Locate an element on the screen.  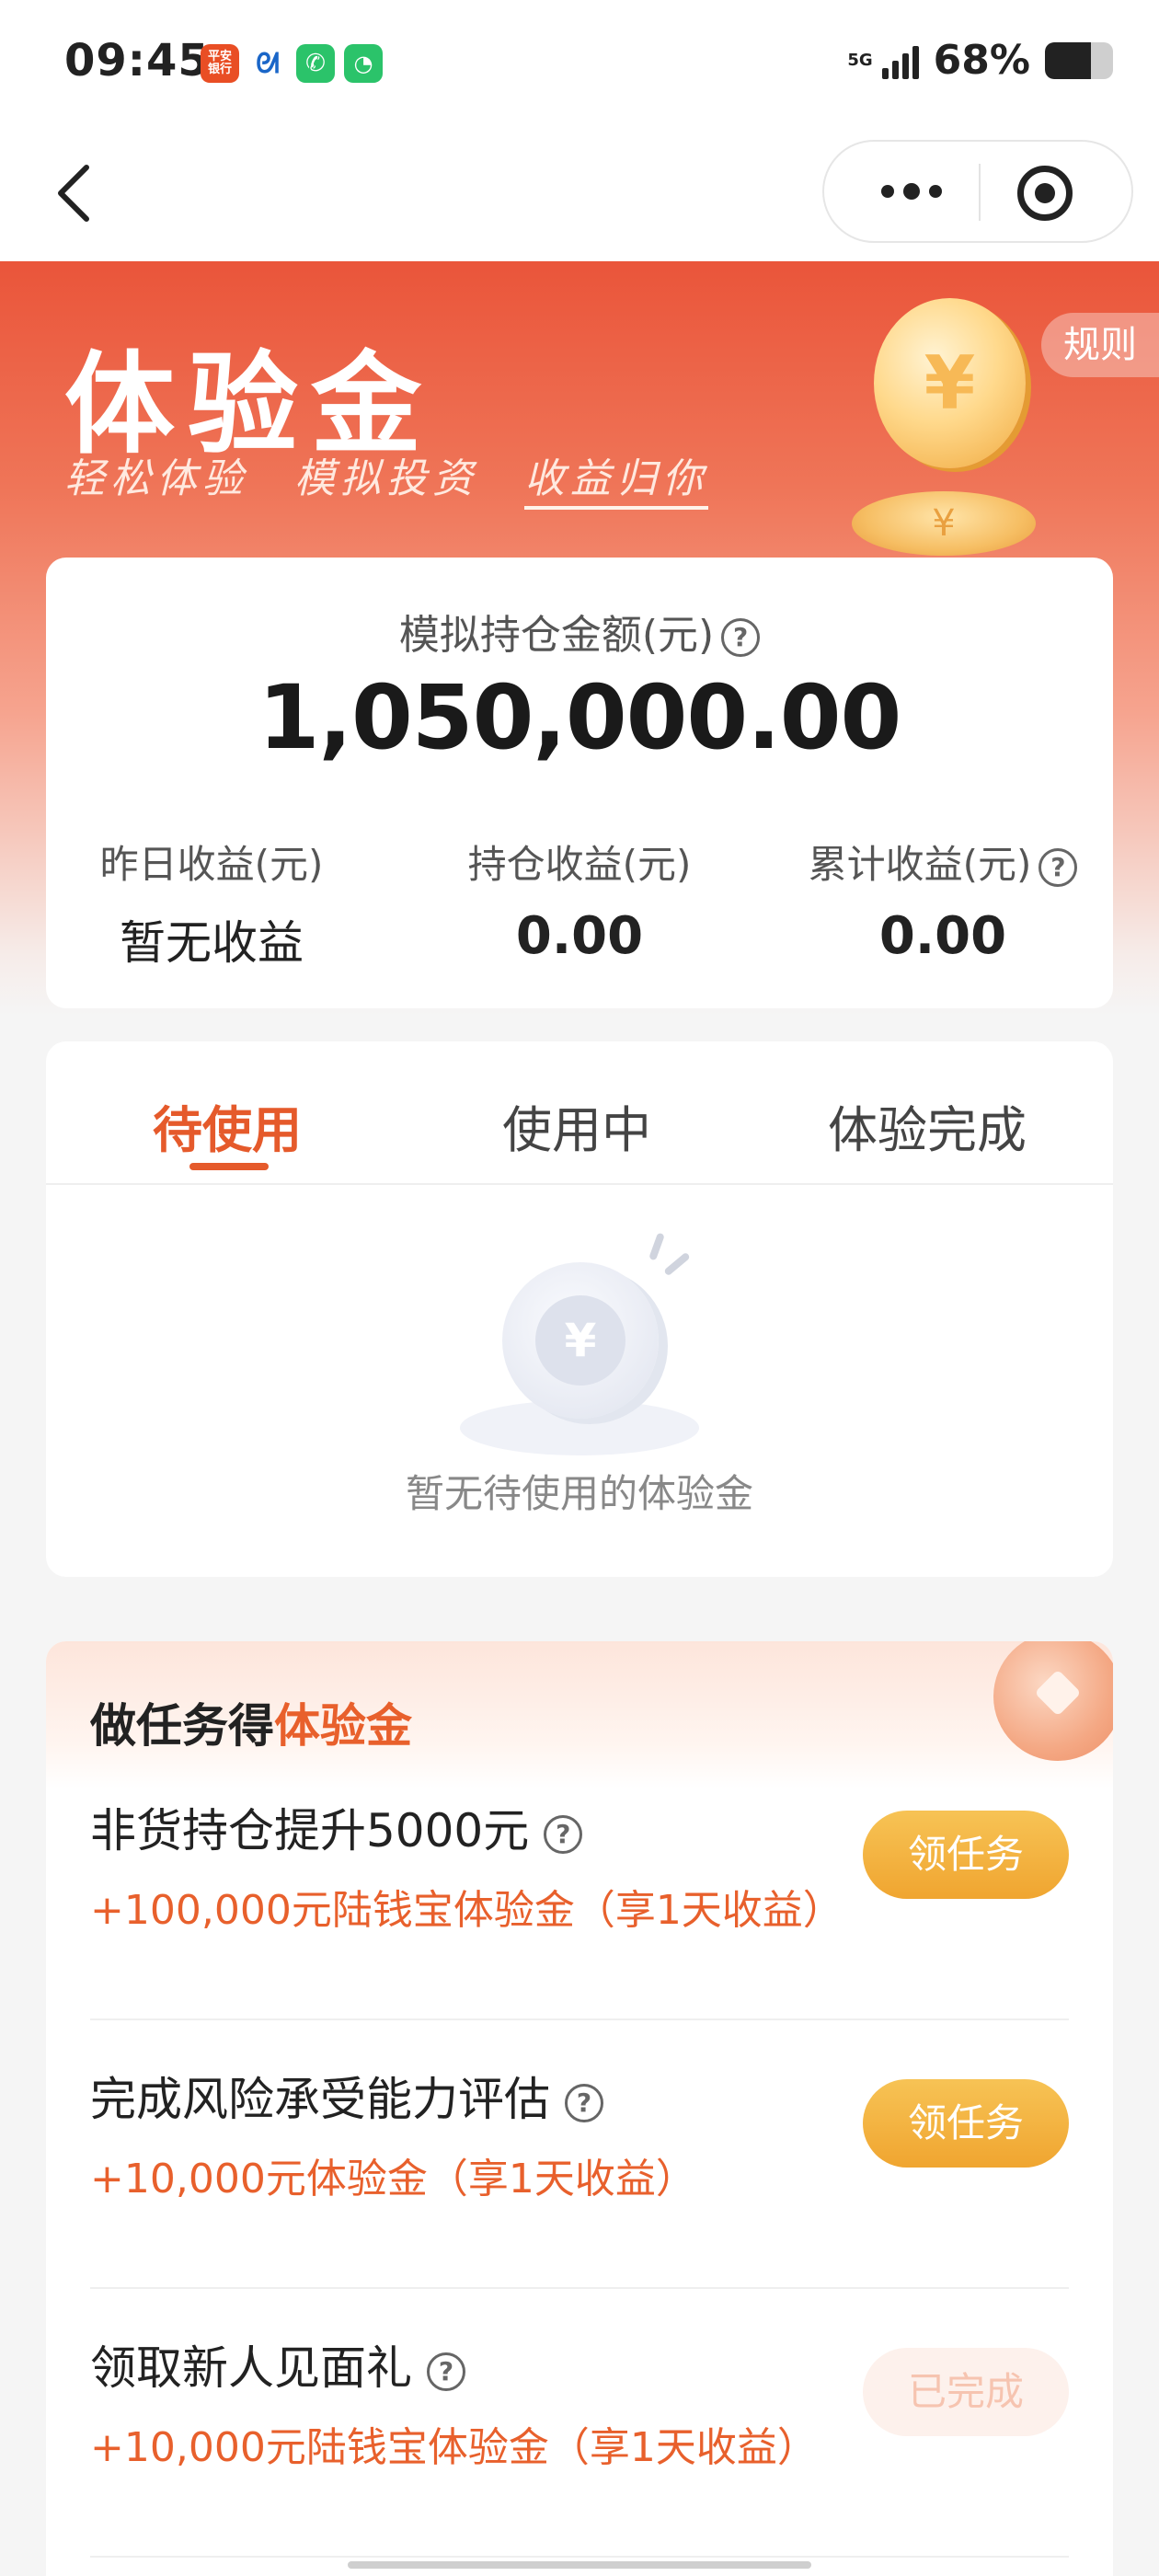
capsule-divider is located at coordinates (980, 192).